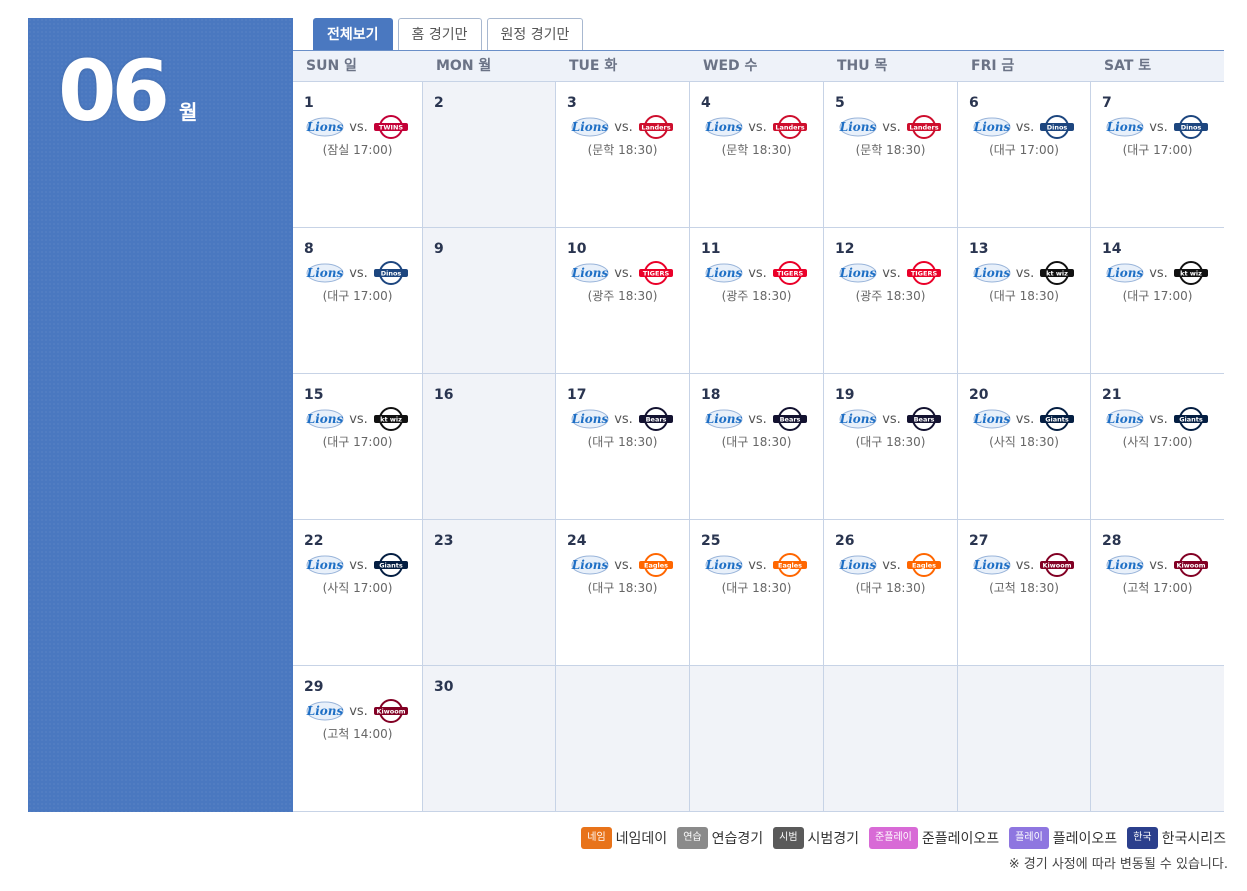 The height and width of the screenshot is (891, 1247). I want to click on calendar-day-cell: 5 Lions vs. Landers (문학 18:30), so click(891, 155).